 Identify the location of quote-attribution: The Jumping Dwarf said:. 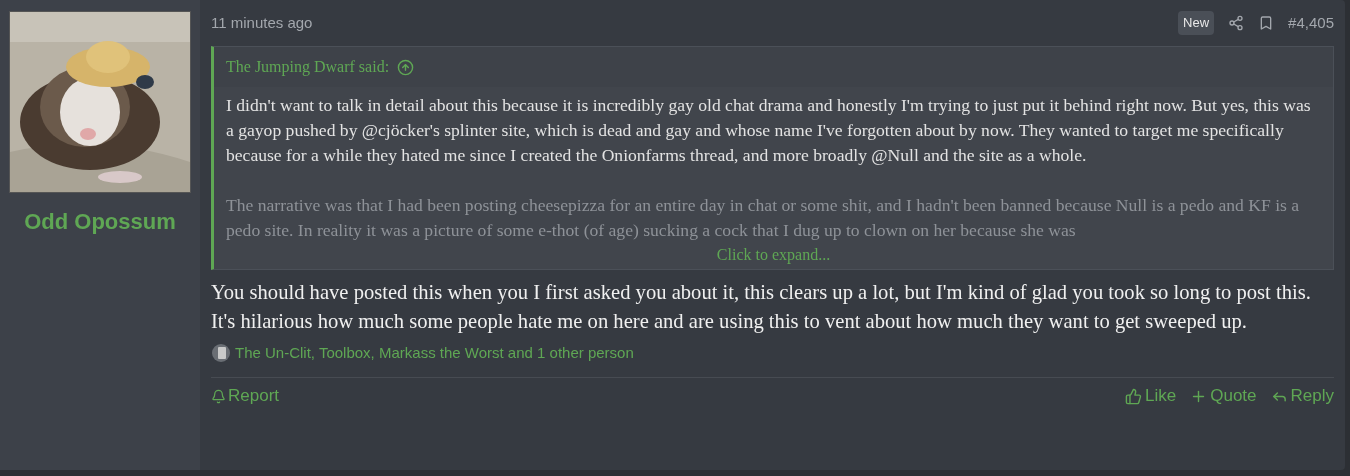
(308, 67).